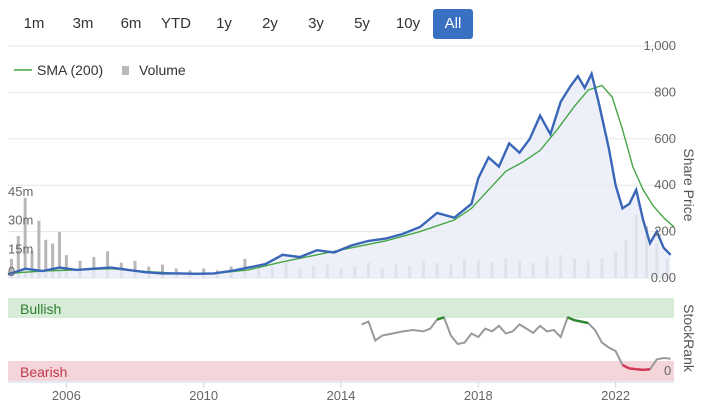 The image size is (707, 403). Describe the element at coordinates (665, 231) in the screenshot. I see `y-tick-label: 200` at that location.